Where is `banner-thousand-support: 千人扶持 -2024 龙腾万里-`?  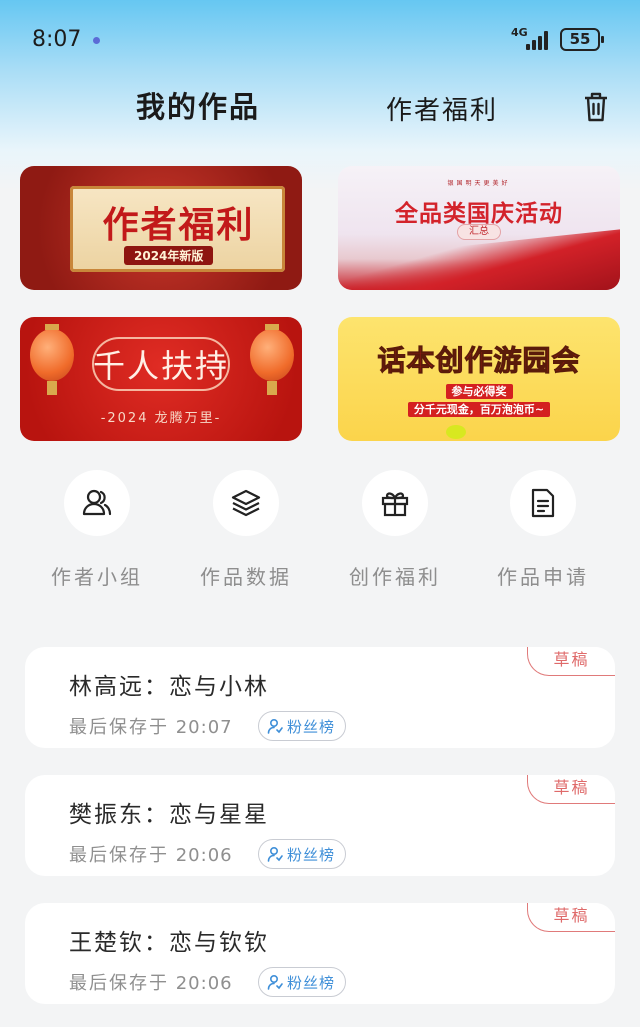 banner-thousand-support: 千人扶持 -2024 龙腾万里- is located at coordinates (161, 379).